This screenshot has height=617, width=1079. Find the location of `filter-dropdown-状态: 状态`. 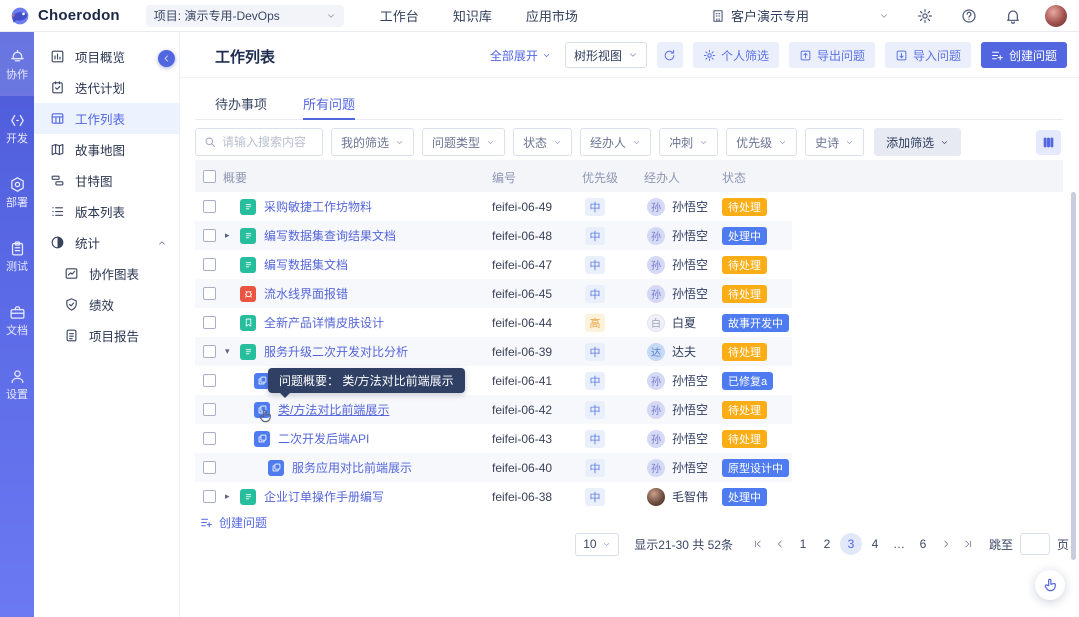

filter-dropdown-状态: 状态 is located at coordinates (543, 142).